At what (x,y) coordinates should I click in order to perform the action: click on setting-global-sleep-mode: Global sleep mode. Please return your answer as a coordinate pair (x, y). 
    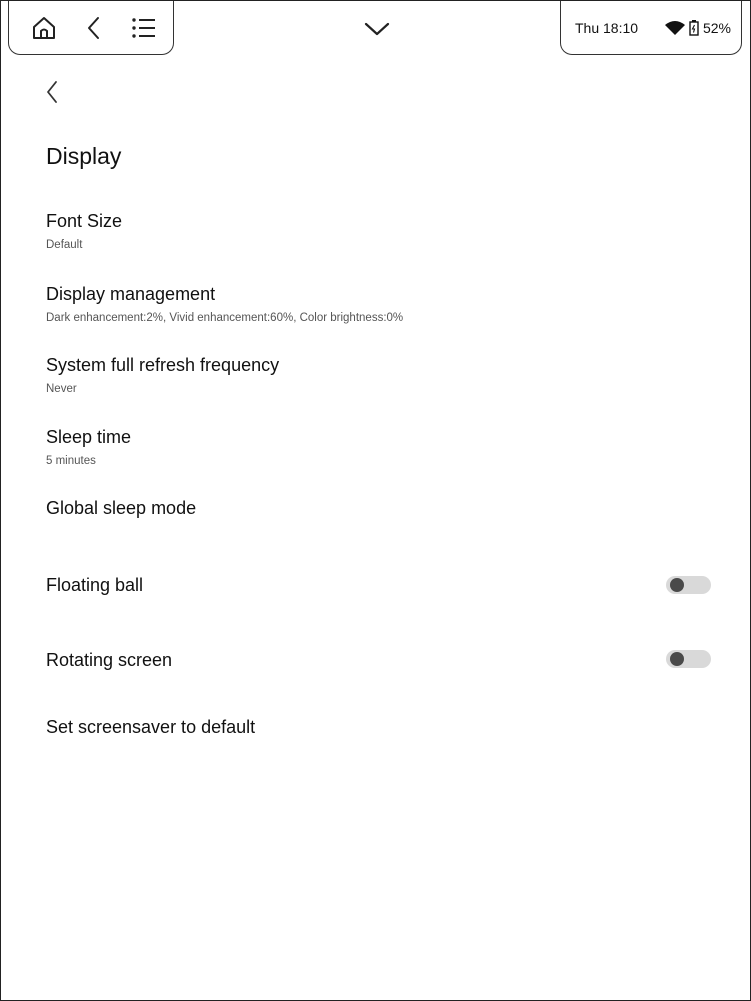
    Looking at the image, I should click on (386, 508).